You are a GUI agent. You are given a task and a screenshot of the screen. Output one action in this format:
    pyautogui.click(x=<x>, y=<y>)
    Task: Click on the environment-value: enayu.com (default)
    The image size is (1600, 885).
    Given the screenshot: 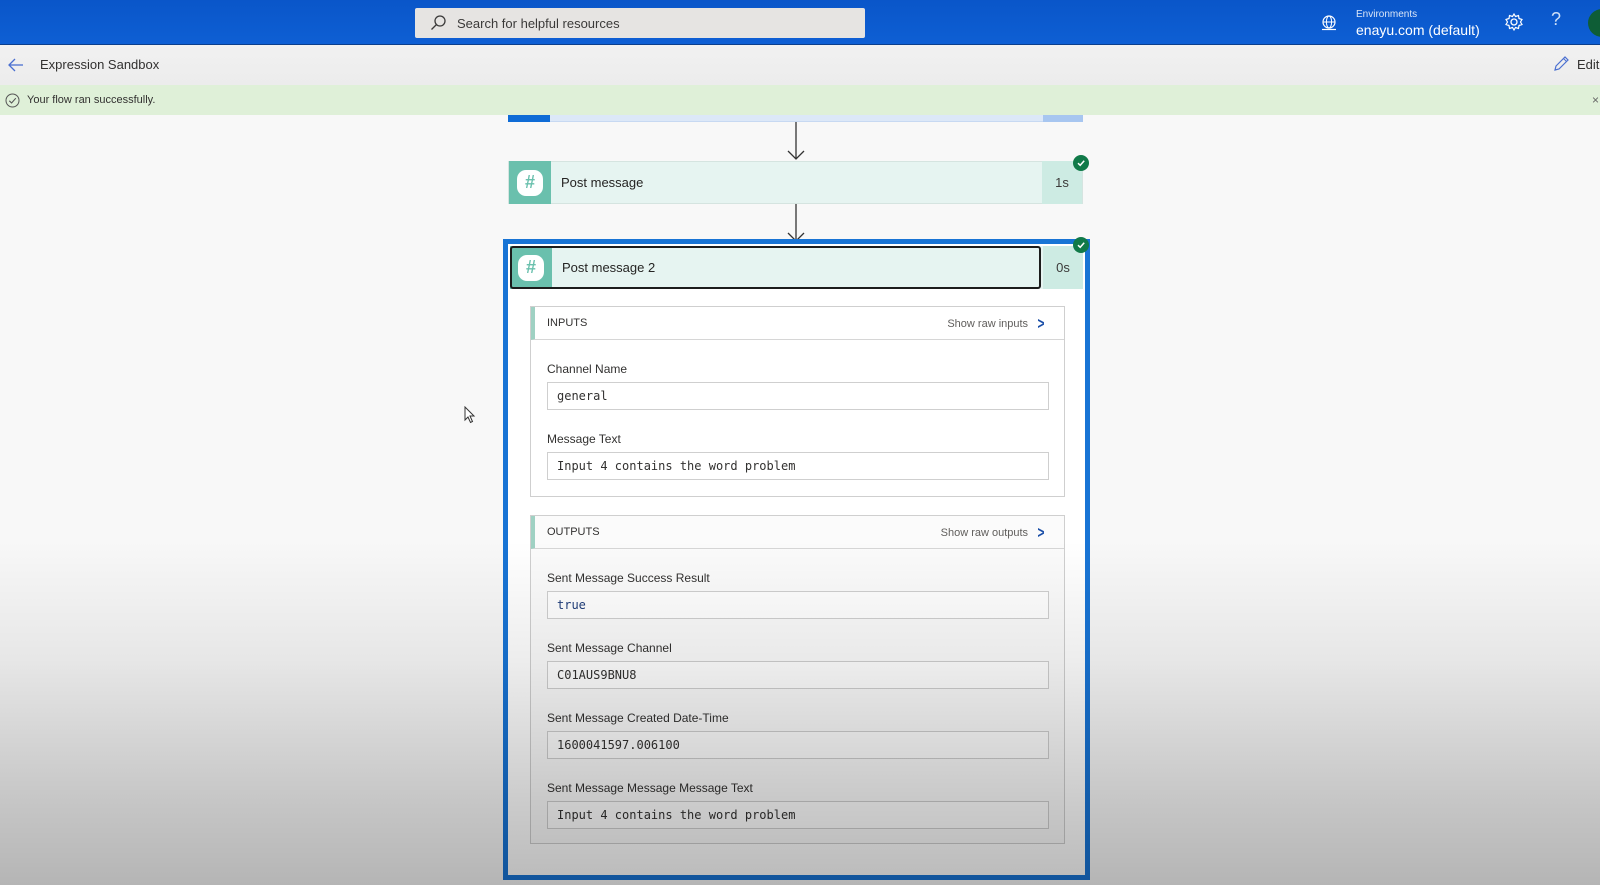 What is the action you would take?
    pyautogui.click(x=1418, y=29)
    